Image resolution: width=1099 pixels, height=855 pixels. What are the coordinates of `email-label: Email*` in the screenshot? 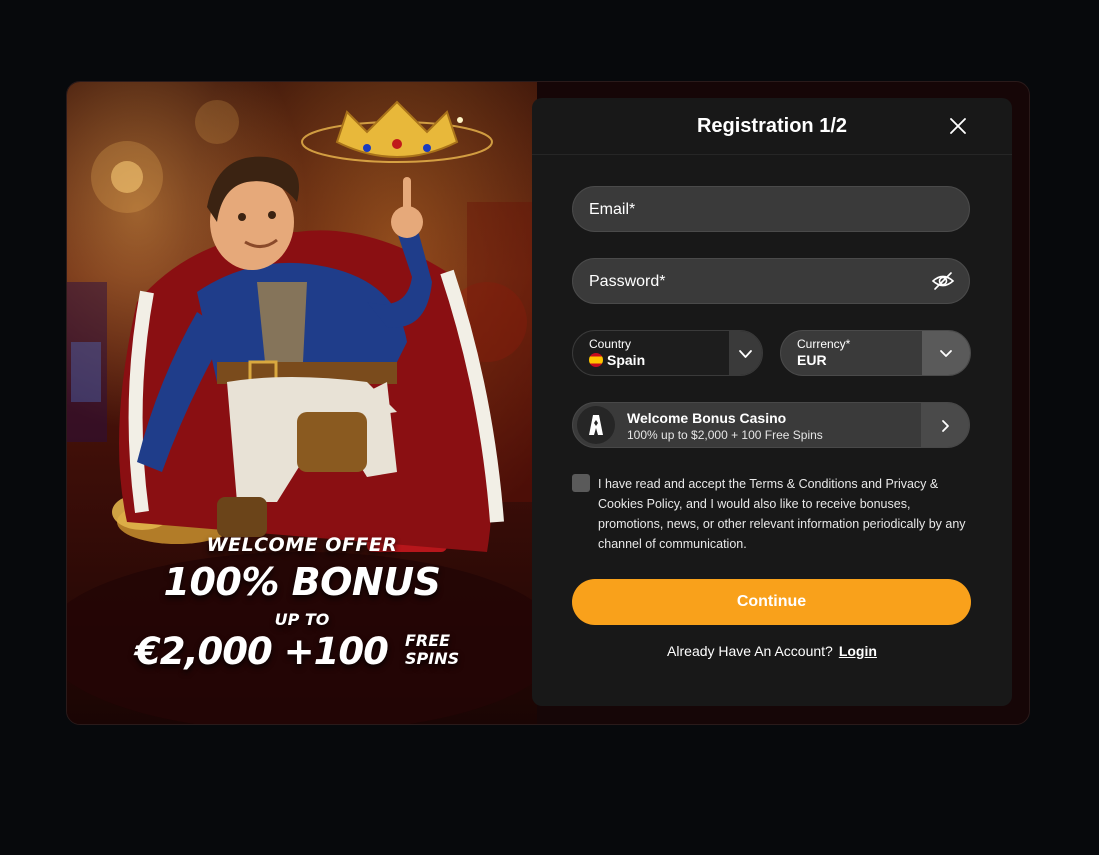 It's located at (612, 209).